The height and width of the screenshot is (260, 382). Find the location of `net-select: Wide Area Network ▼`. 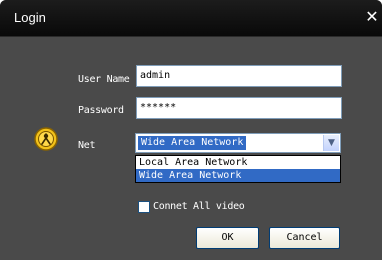

net-select: Wide Area Network ▼ is located at coordinates (238, 143).